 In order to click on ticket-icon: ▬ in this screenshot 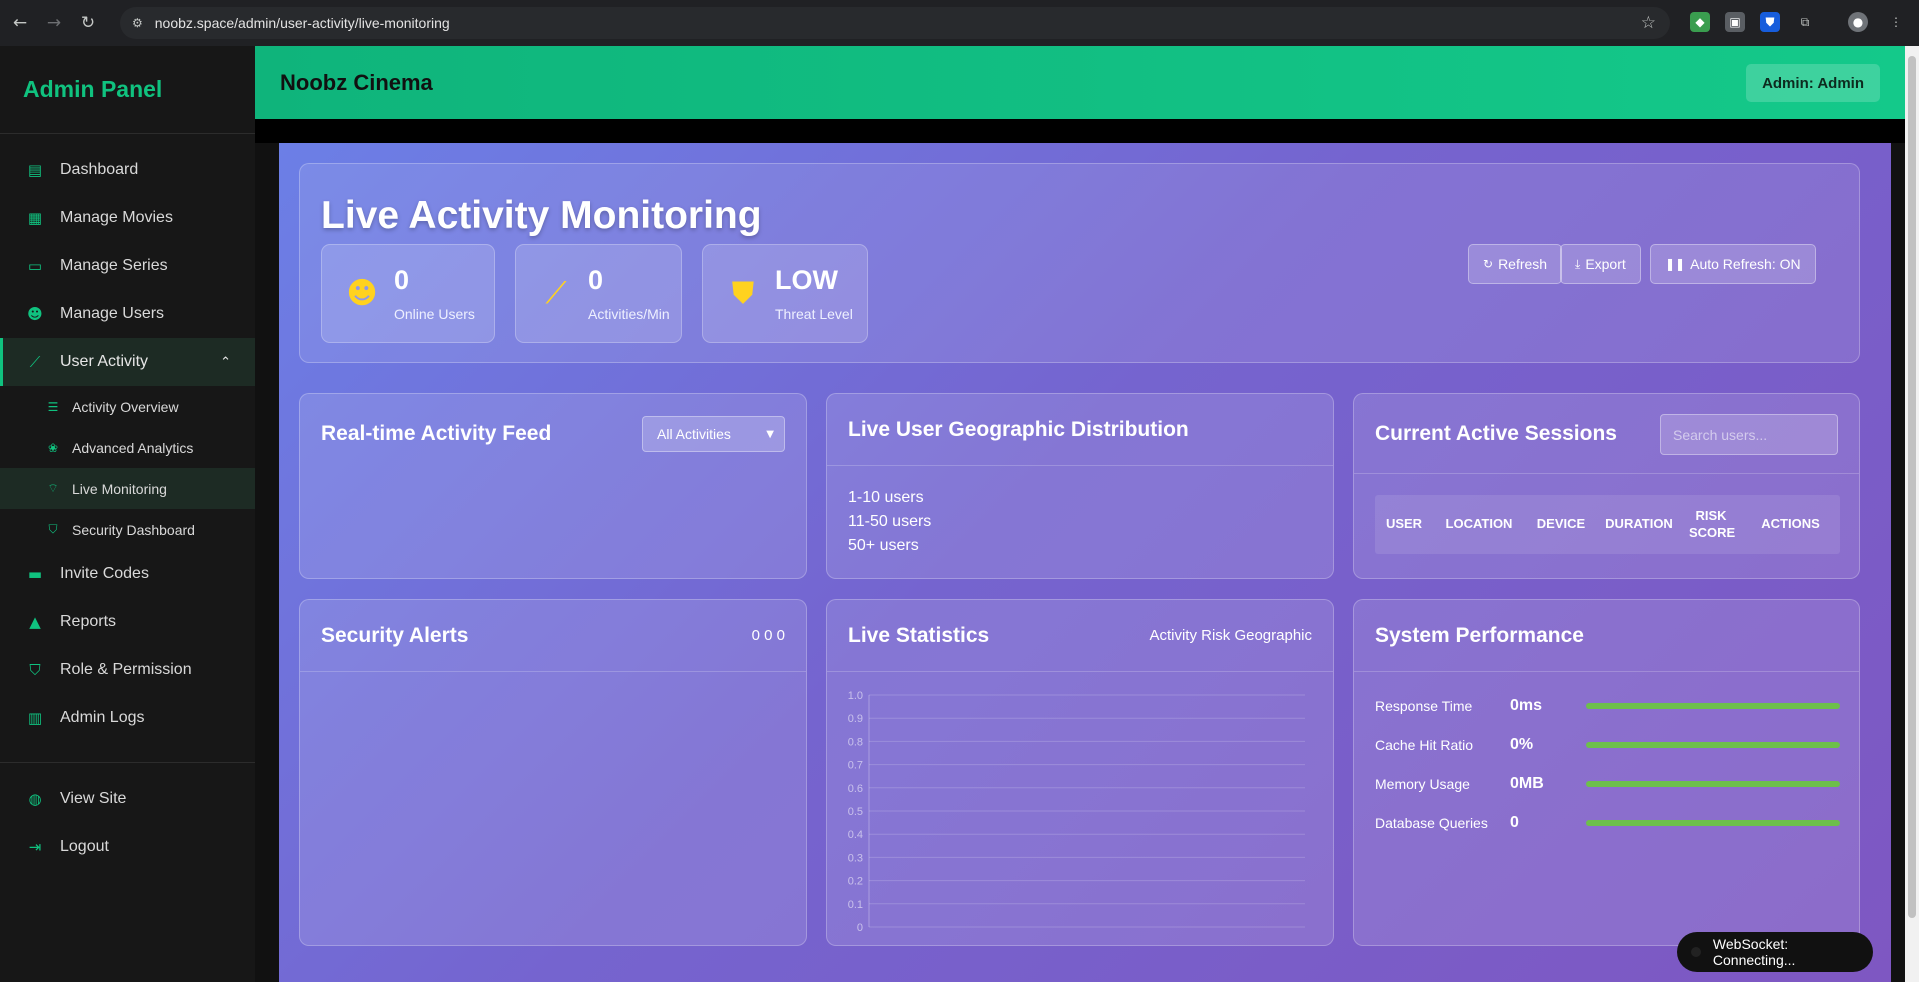, I will do `click(35, 574)`.